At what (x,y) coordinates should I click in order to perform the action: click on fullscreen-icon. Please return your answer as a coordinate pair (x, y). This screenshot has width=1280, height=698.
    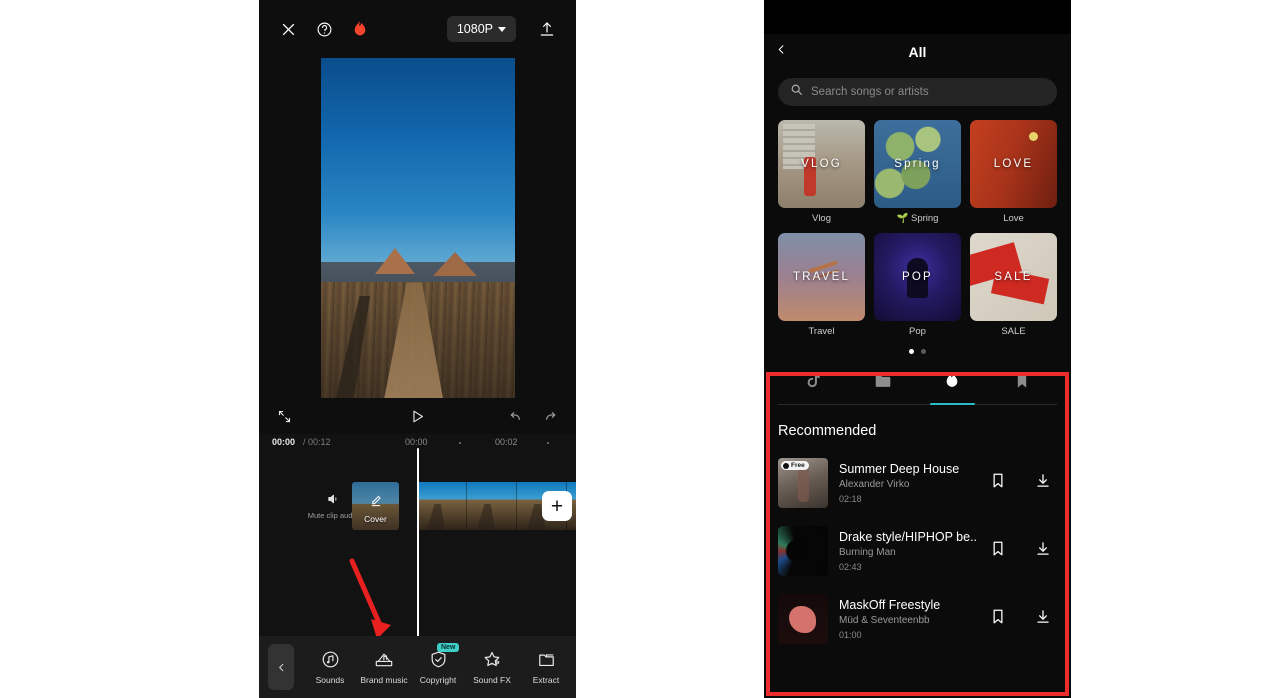
    Looking at the image, I should click on (284, 416).